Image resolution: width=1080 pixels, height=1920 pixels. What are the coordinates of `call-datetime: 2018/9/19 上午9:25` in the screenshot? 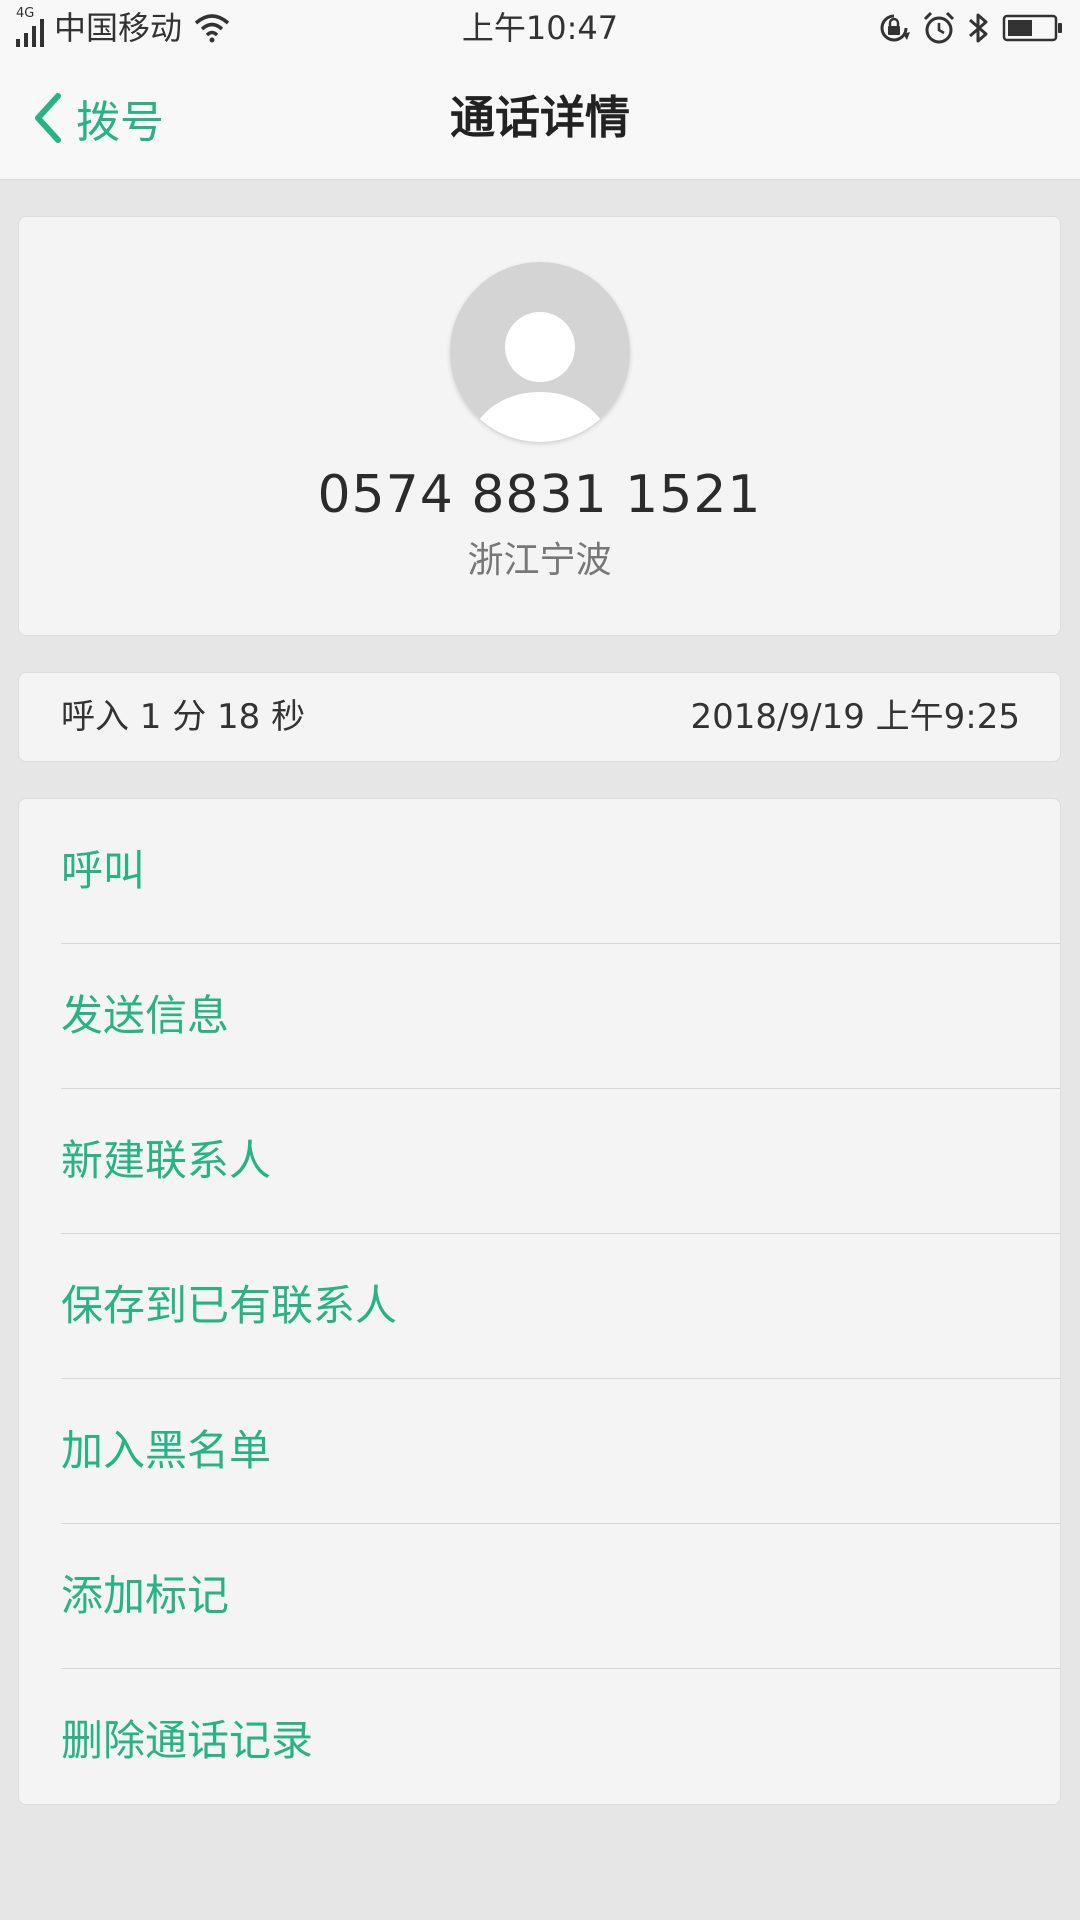 It's located at (855, 717).